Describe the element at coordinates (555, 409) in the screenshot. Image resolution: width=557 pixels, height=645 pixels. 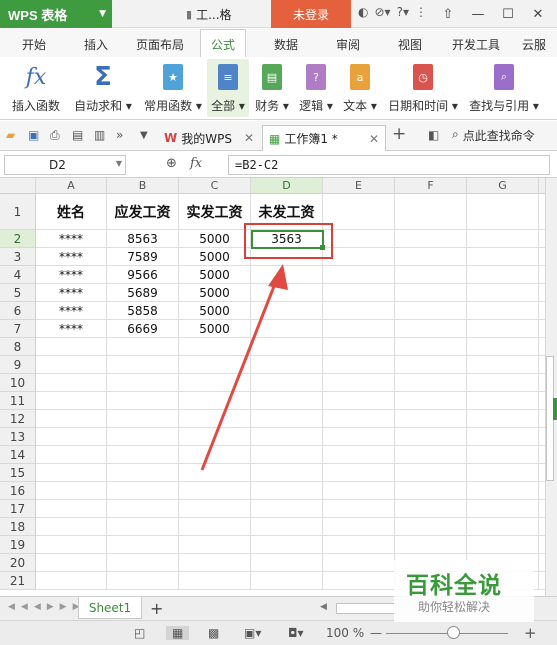
I see `side-panel-toggle` at that location.